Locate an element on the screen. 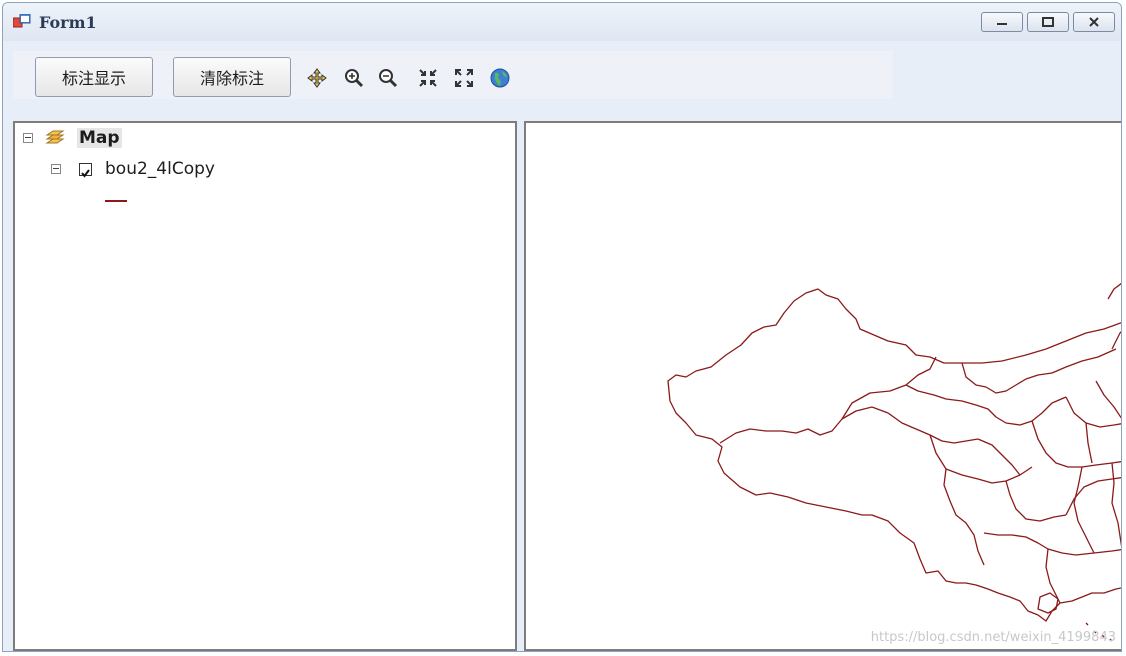  layer-node-label: bou2_4lCopy is located at coordinates (160, 169).